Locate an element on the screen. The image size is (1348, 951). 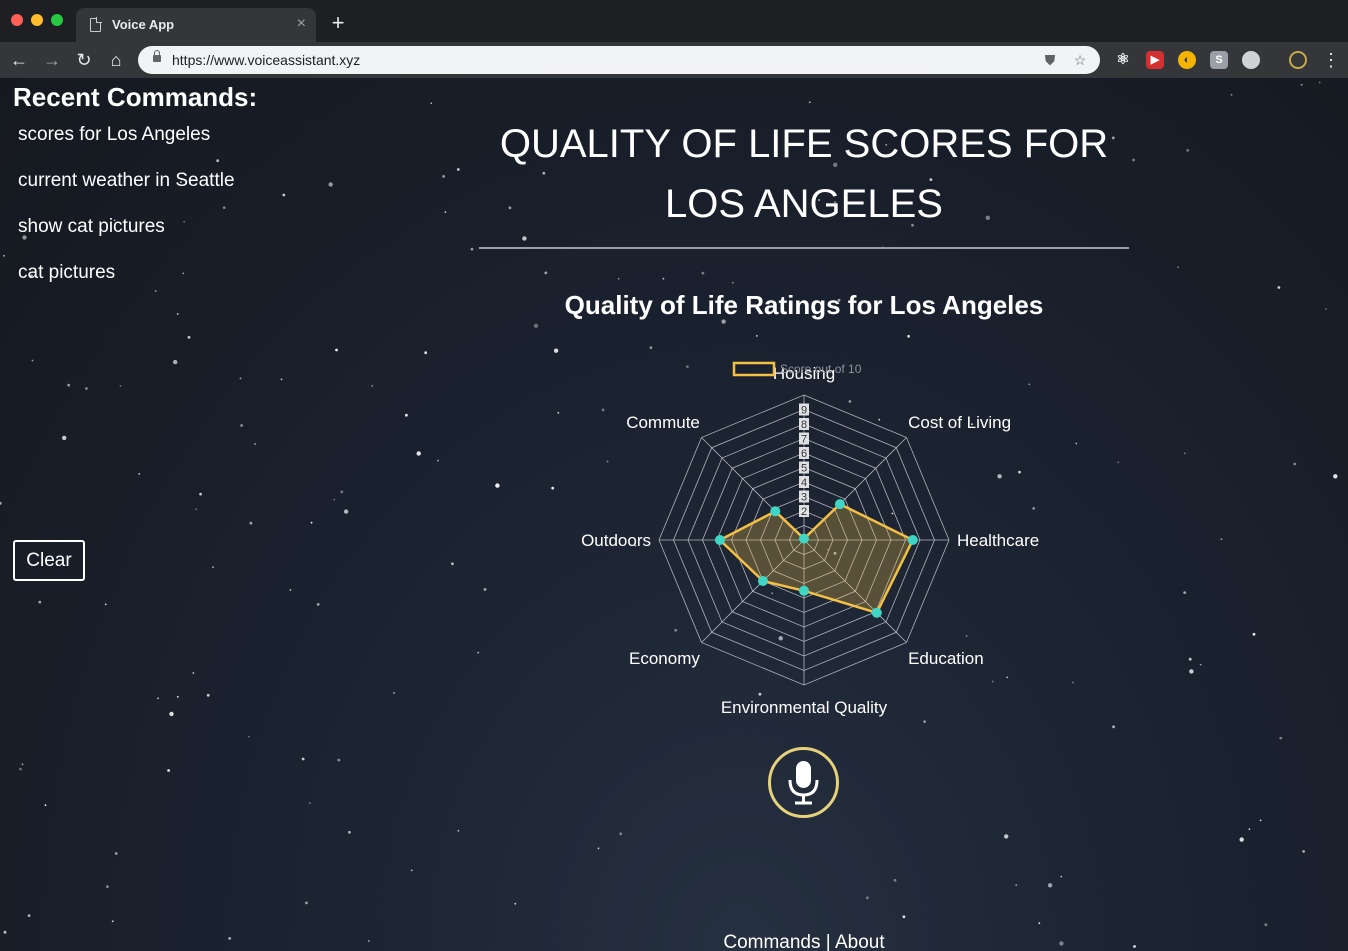
tick-label: 5 is located at coordinates (804, 469).